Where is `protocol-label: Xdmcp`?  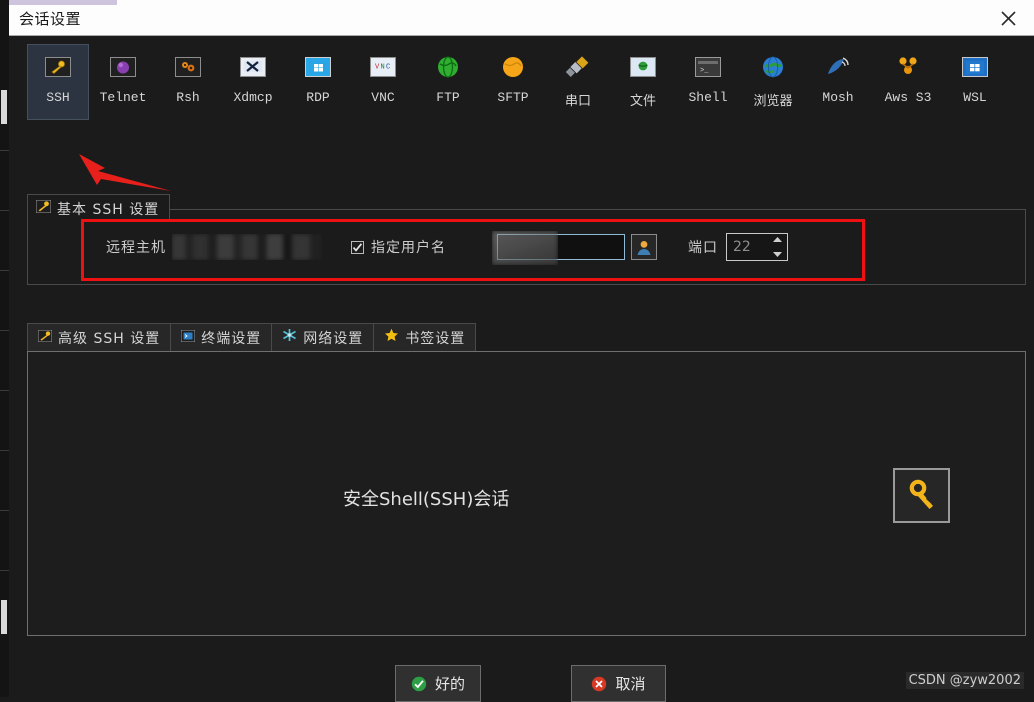 protocol-label: Xdmcp is located at coordinates (253, 97).